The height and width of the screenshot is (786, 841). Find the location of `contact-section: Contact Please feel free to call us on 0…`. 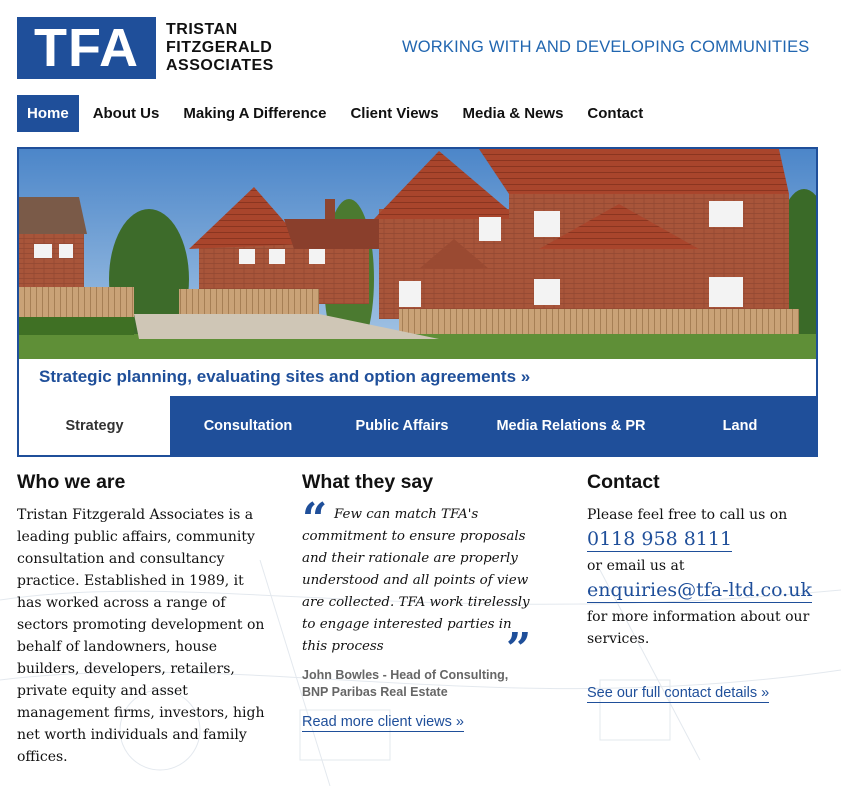

contact-section: Contact Please feel free to call us on 0… is located at coordinates (707, 587).